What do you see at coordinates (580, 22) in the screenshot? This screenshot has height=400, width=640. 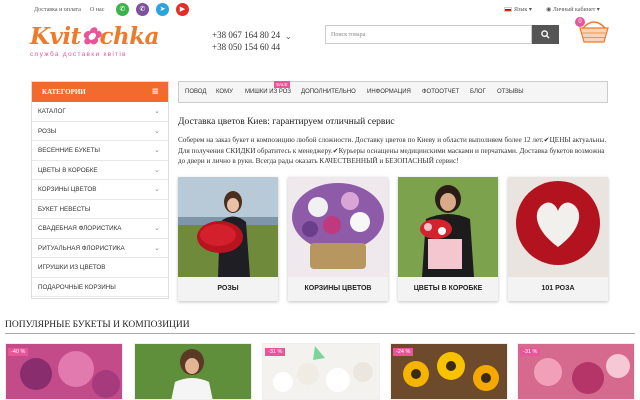 I see `cart-count-badge: 0` at bounding box center [580, 22].